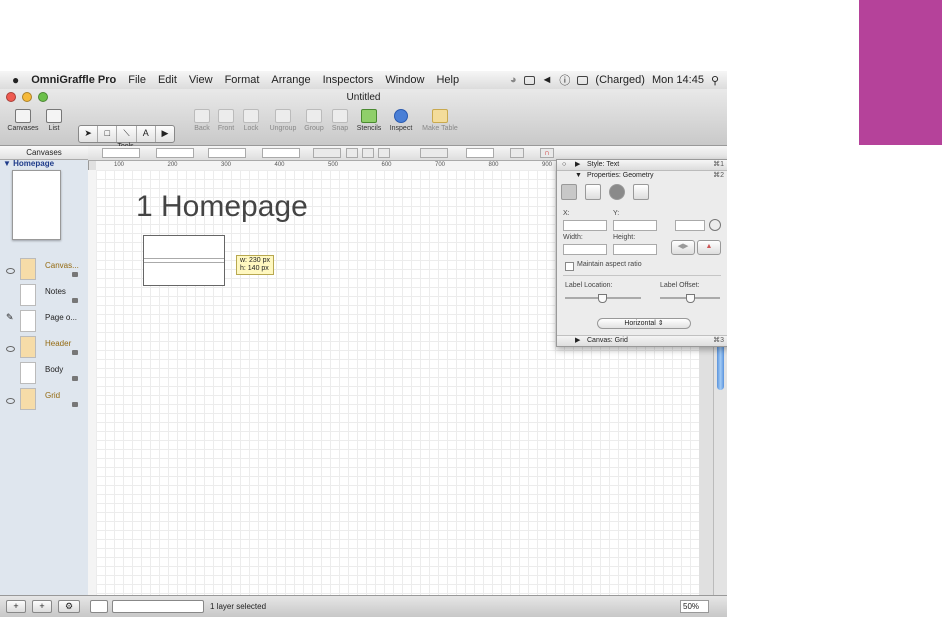  I want to click on layer-item: Grid, so click(44, 400).